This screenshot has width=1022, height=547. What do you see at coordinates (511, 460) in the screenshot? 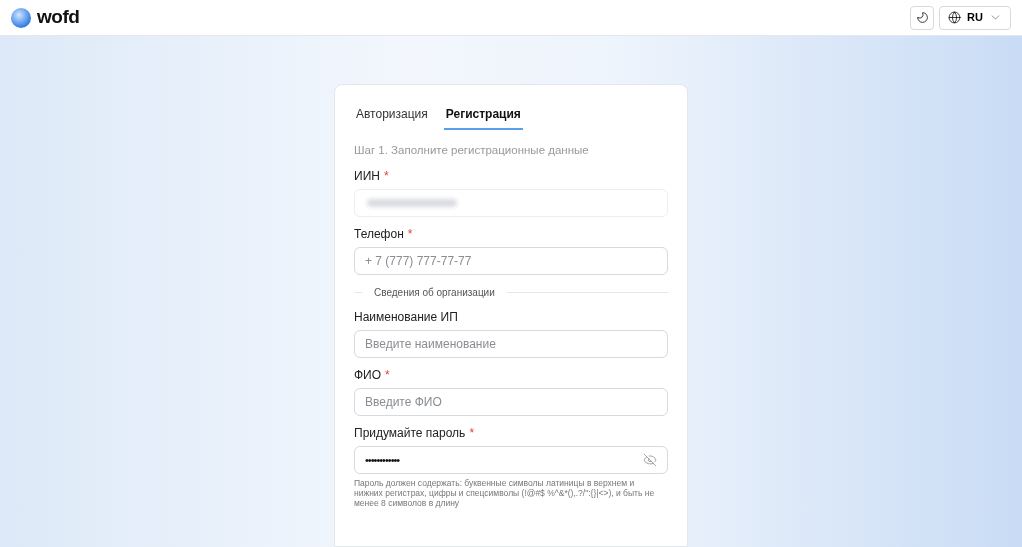
I see `password-field: ••••••••••••` at bounding box center [511, 460].